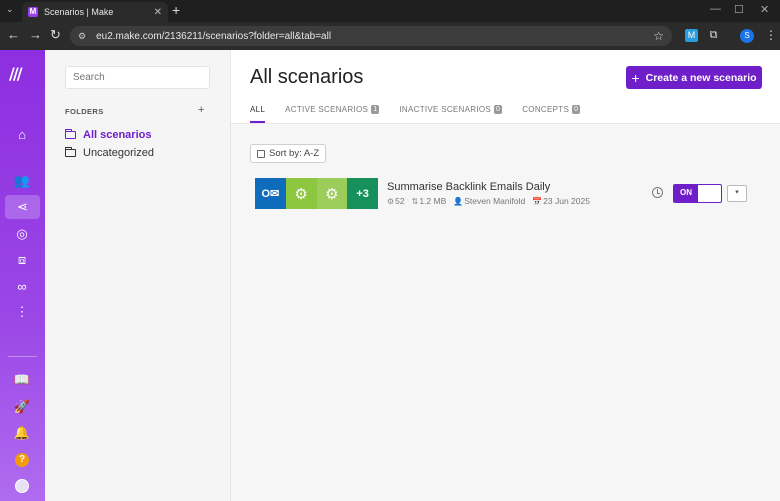 The width and height of the screenshot is (780, 501). What do you see at coordinates (22, 207) in the screenshot?
I see `scenarios-icon: ⋖` at bounding box center [22, 207].